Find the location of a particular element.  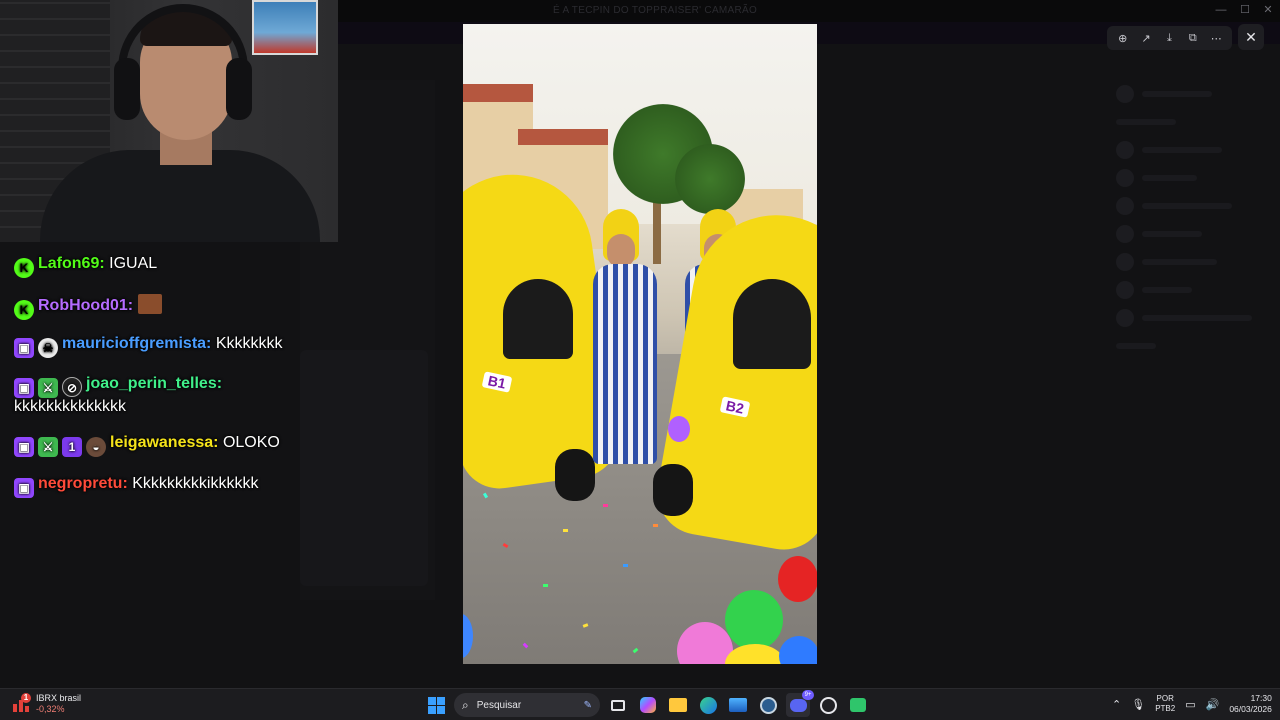

clock-date: 06/03/2026 is located at coordinates (1250, 709).